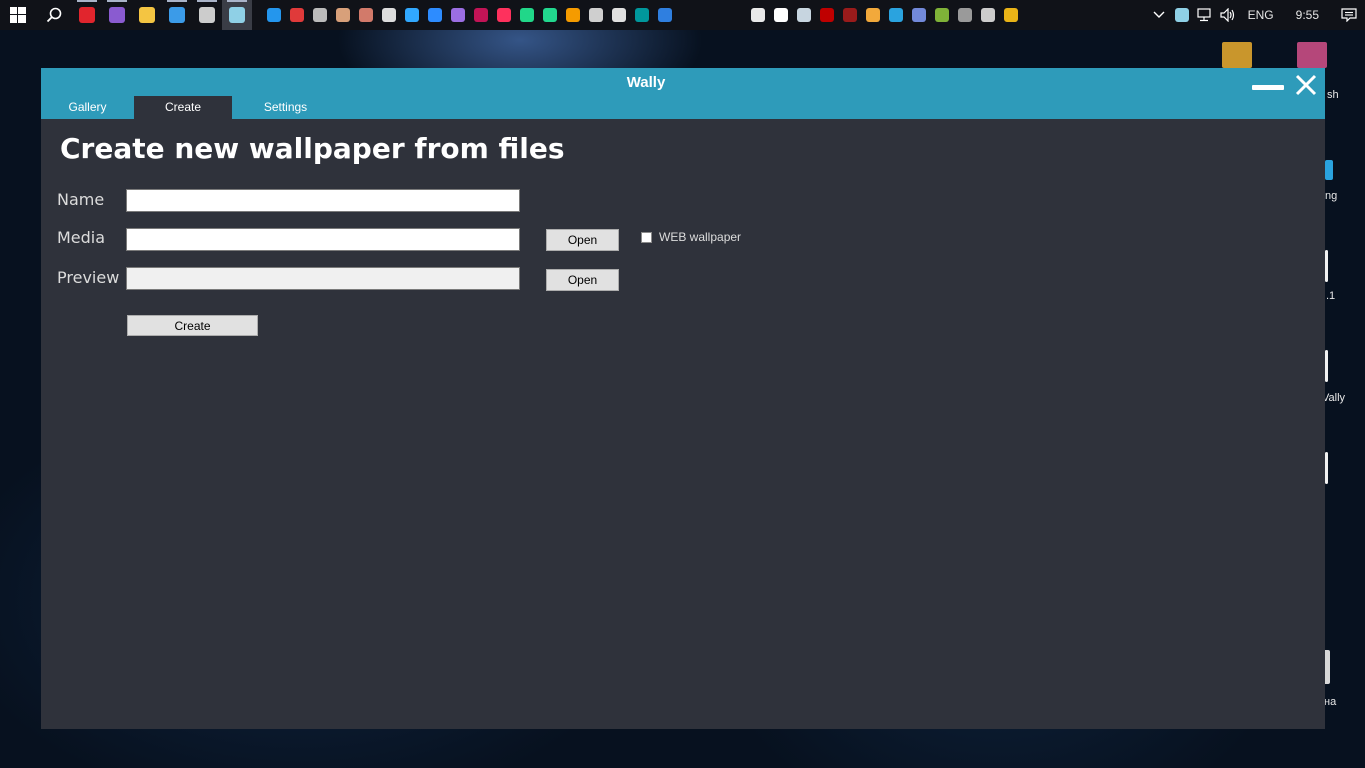  I want to click on taskbar-apps, so click(469, 15).